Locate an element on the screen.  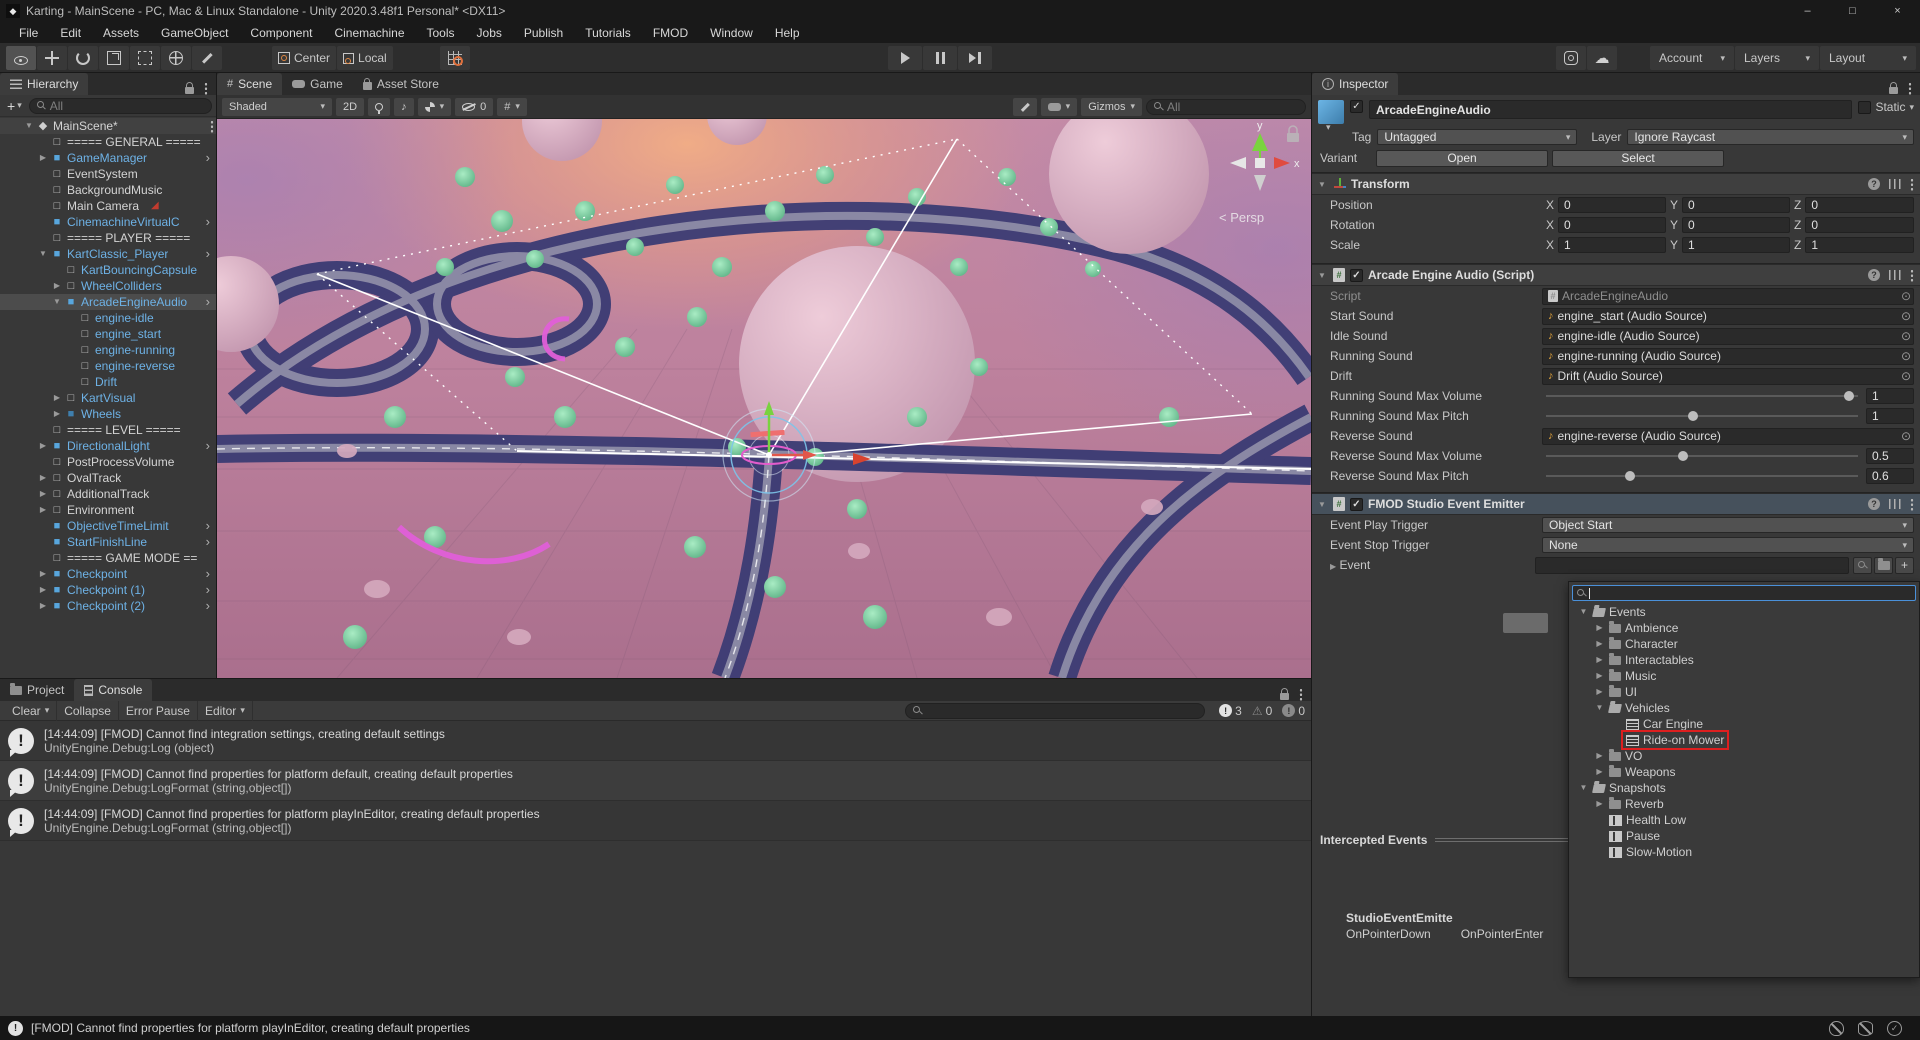
progress-check-icon: ✓ is located at coordinates (1894, 1028).